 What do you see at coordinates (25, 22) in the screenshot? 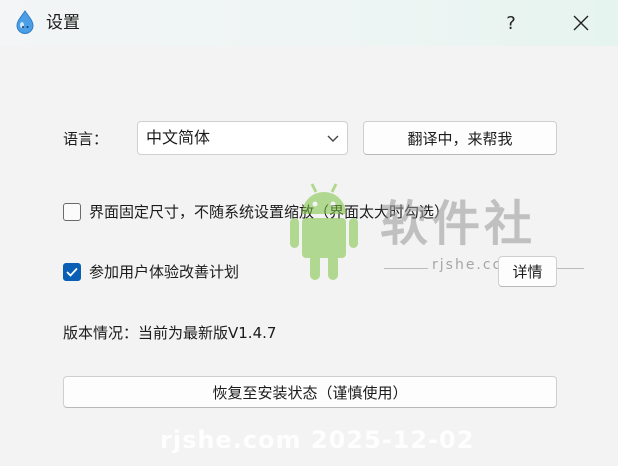
I see `water-drop-icon` at bounding box center [25, 22].